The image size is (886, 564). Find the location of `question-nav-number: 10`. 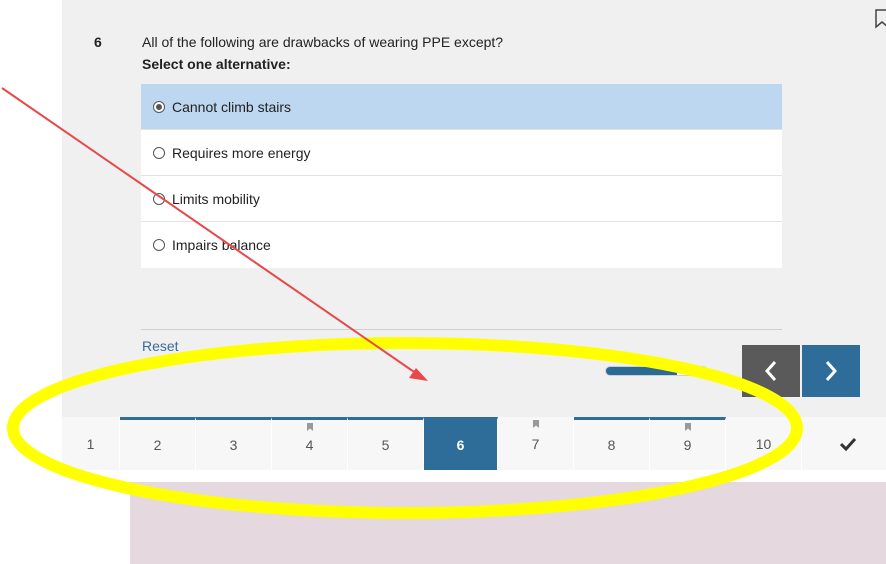

question-nav-number: 10 is located at coordinates (763, 443).